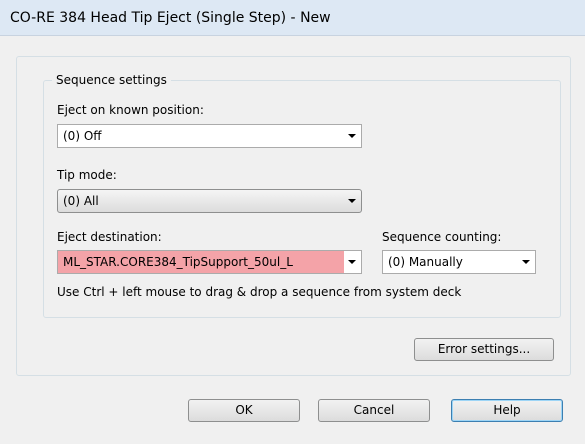 Image resolution: width=585 pixels, height=444 pixels. I want to click on sequence-counting-dropdown: (0) Manually, so click(459, 262).